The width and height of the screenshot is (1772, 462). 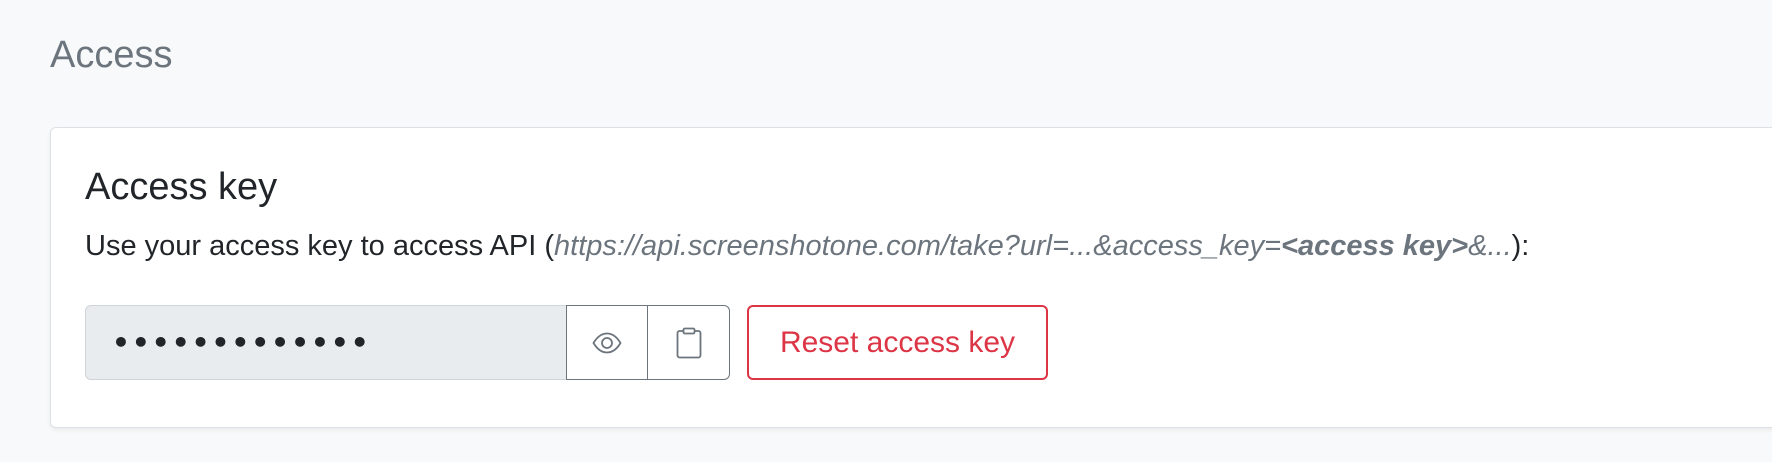 I want to click on eye-icon, so click(x=607, y=343).